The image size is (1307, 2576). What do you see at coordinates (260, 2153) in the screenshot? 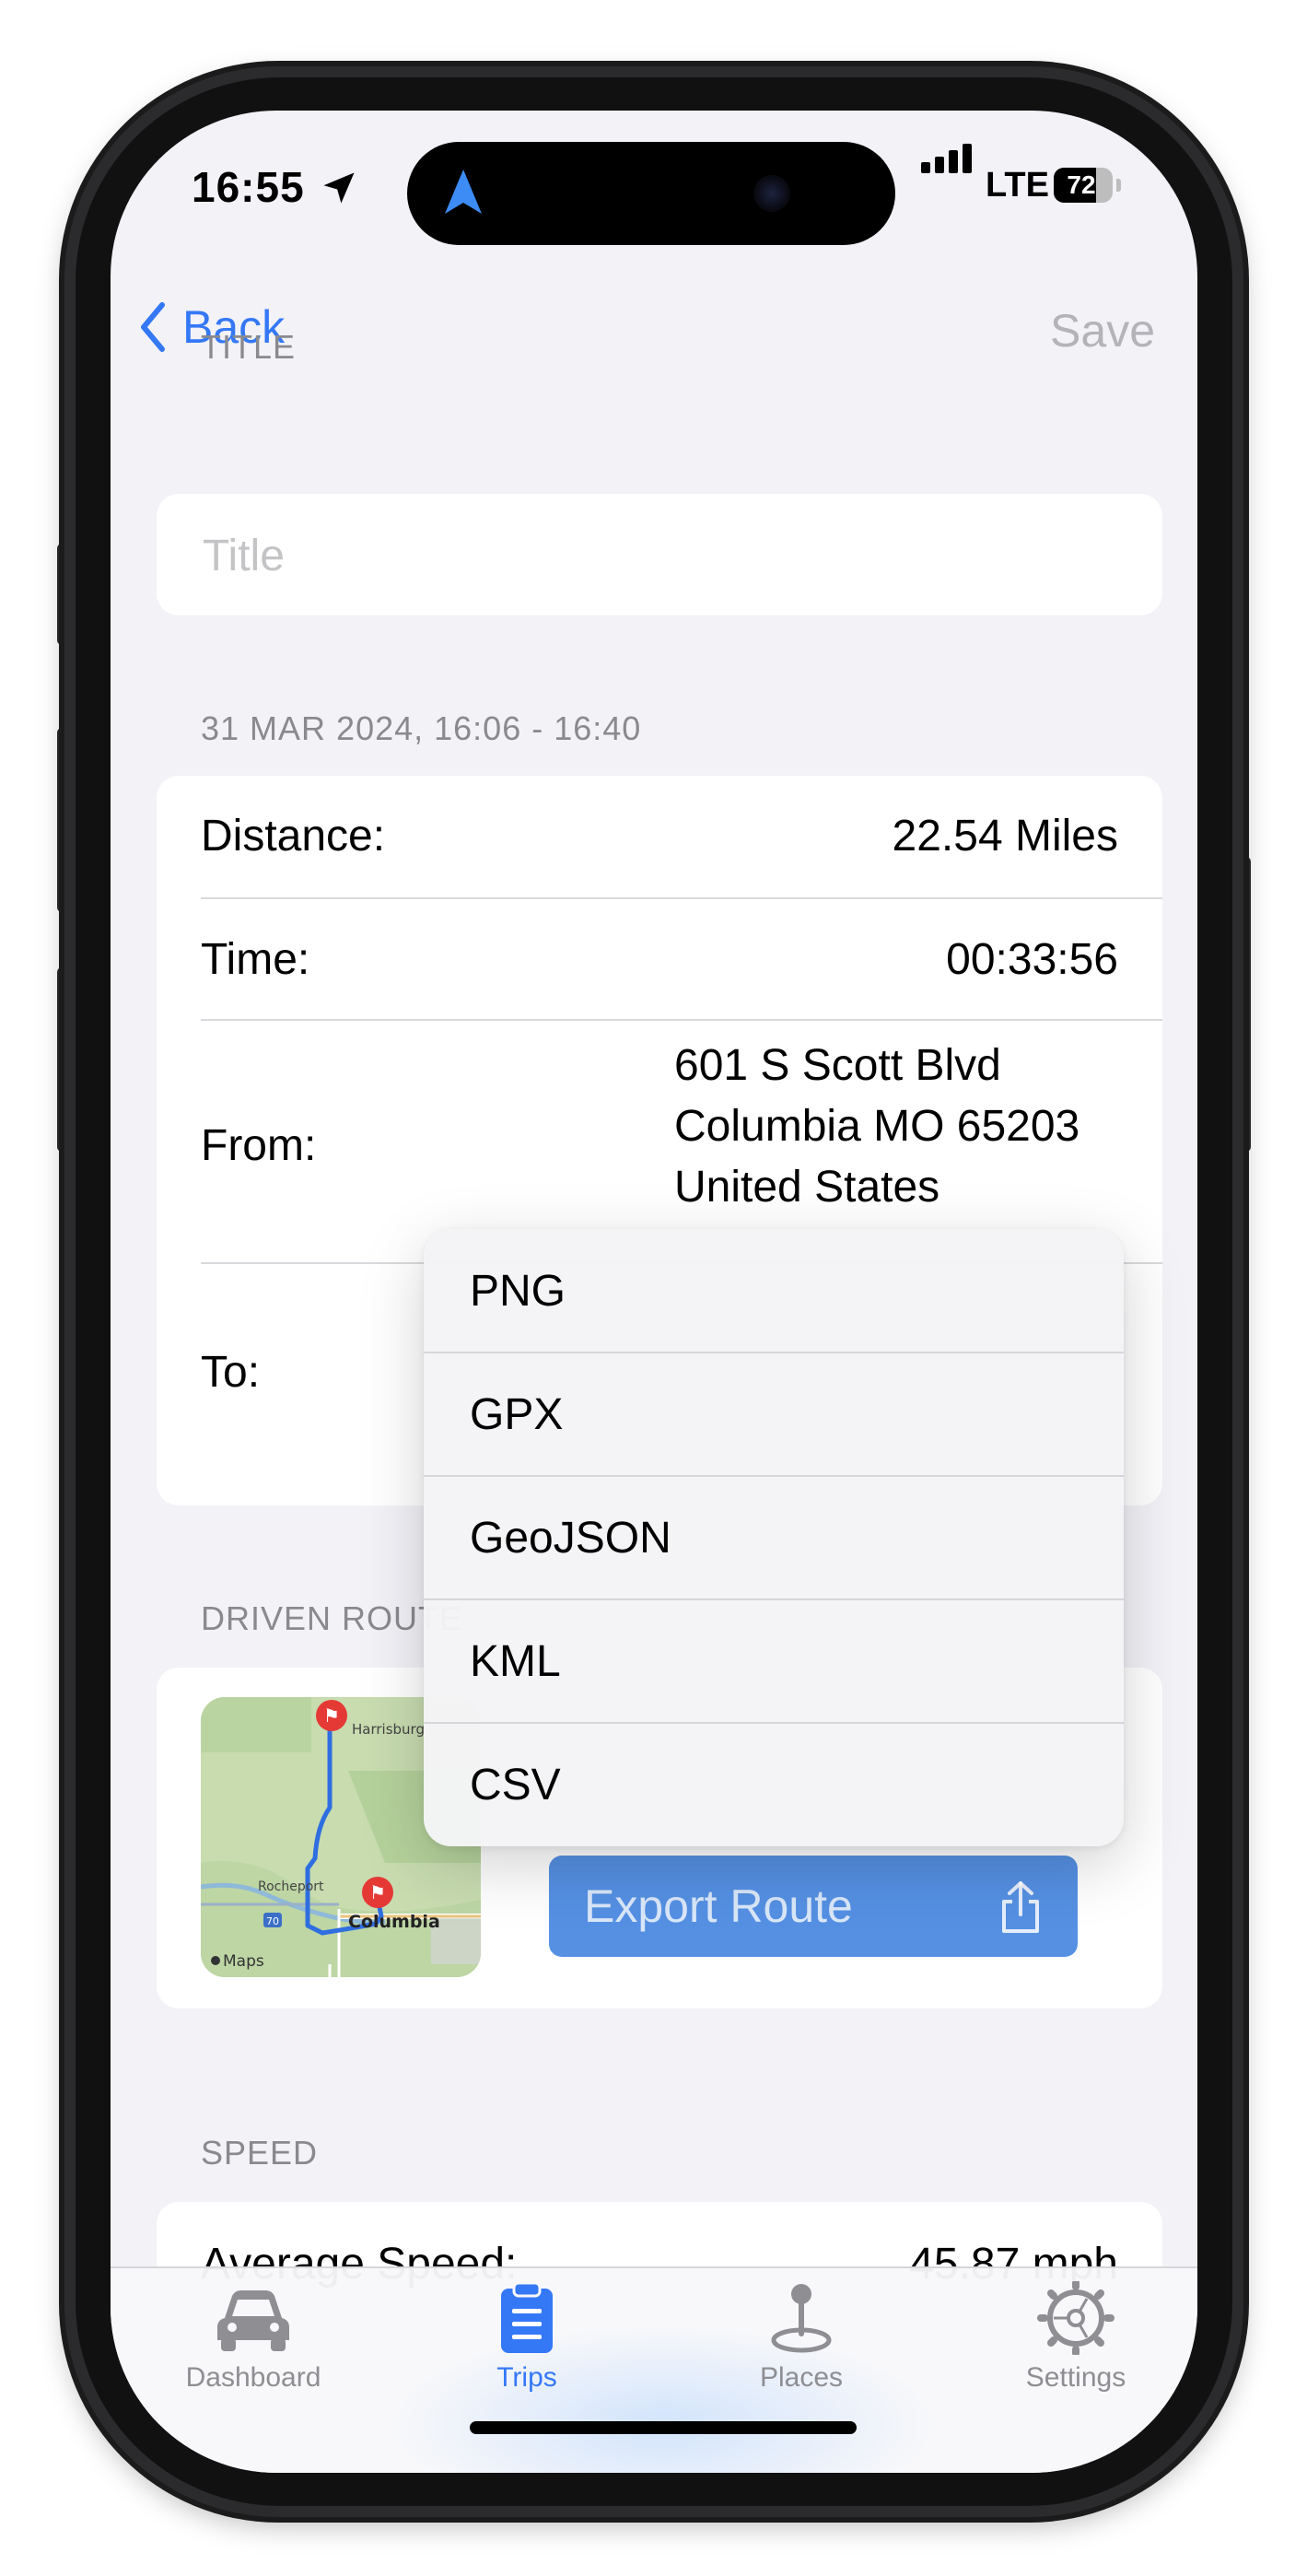
I see `speed-section-header: SPEED` at bounding box center [260, 2153].